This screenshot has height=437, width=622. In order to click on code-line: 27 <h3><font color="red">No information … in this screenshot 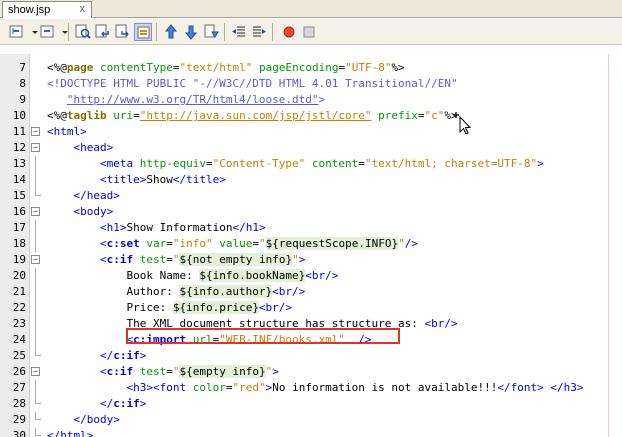, I will do `click(311, 388)`.